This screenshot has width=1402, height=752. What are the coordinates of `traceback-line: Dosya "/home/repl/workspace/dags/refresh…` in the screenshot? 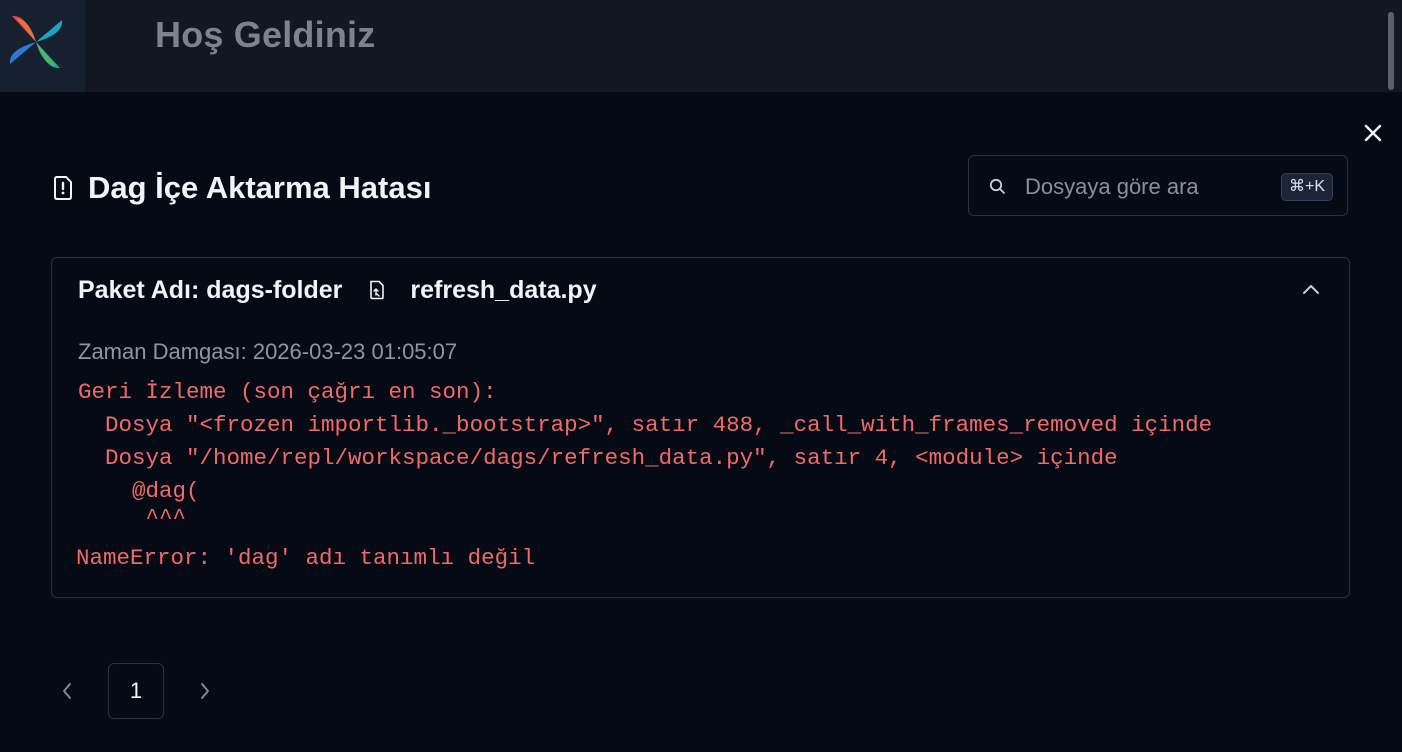 It's located at (598, 458).